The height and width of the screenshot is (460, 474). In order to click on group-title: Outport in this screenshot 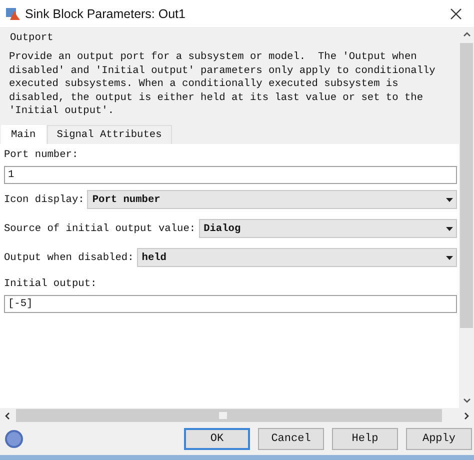, I will do `click(32, 38)`.